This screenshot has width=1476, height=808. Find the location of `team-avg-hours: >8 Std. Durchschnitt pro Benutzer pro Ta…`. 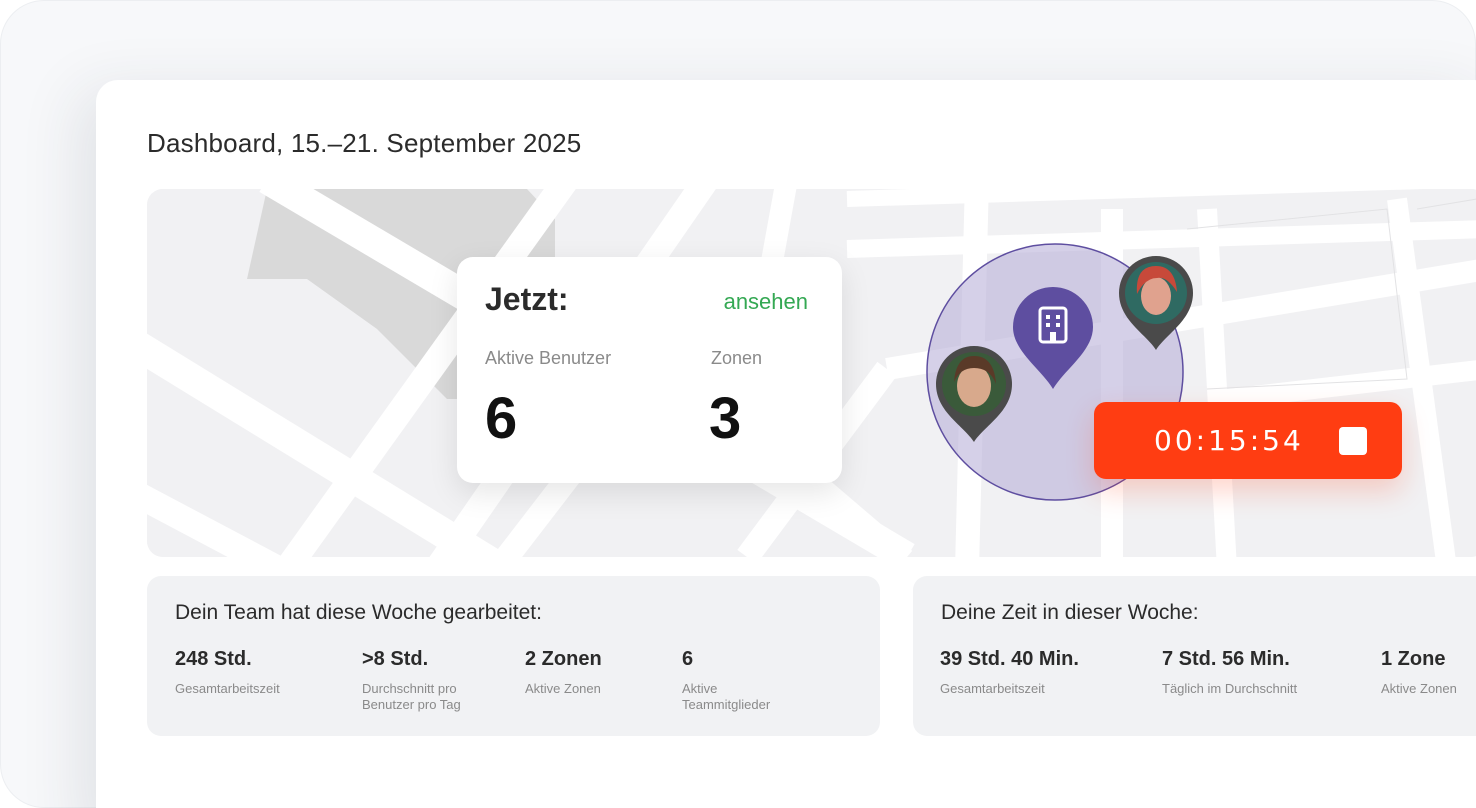

team-avg-hours: >8 Std. Durchschnitt pro Benutzer pro Ta… is located at coordinates (411, 680).